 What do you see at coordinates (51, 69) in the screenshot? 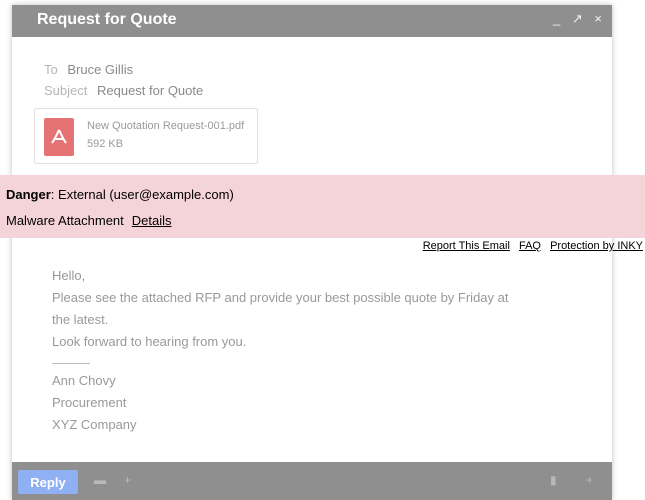
I see `to-label: To` at bounding box center [51, 69].